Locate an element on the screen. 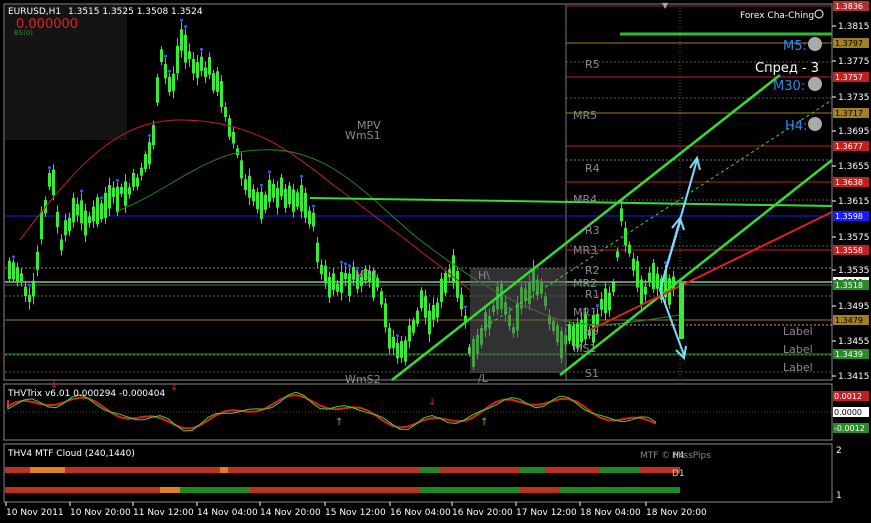  pivot-label-mr3: MR3 is located at coordinates (585, 250).